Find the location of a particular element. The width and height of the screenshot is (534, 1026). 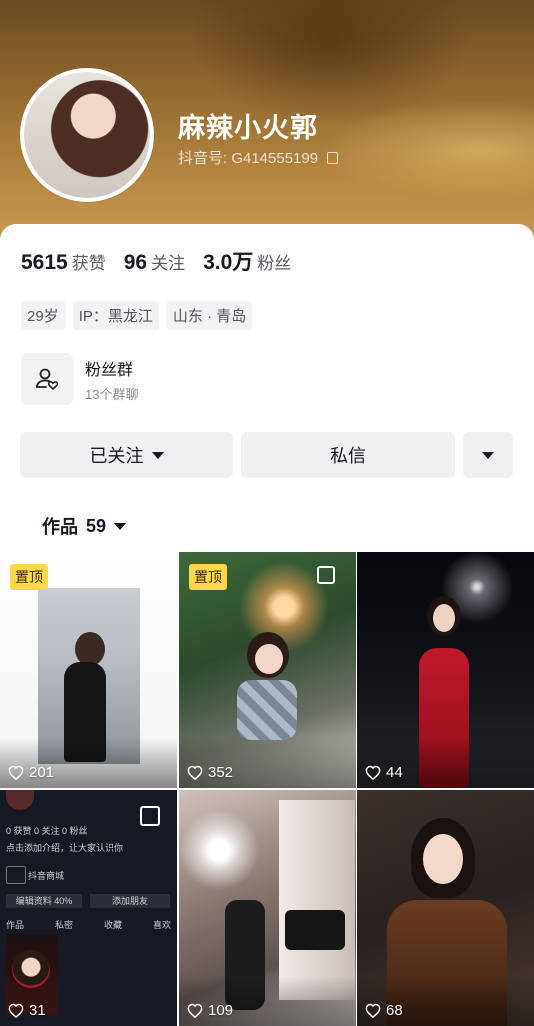

stat-following-label: 关注 is located at coordinates (168, 263).